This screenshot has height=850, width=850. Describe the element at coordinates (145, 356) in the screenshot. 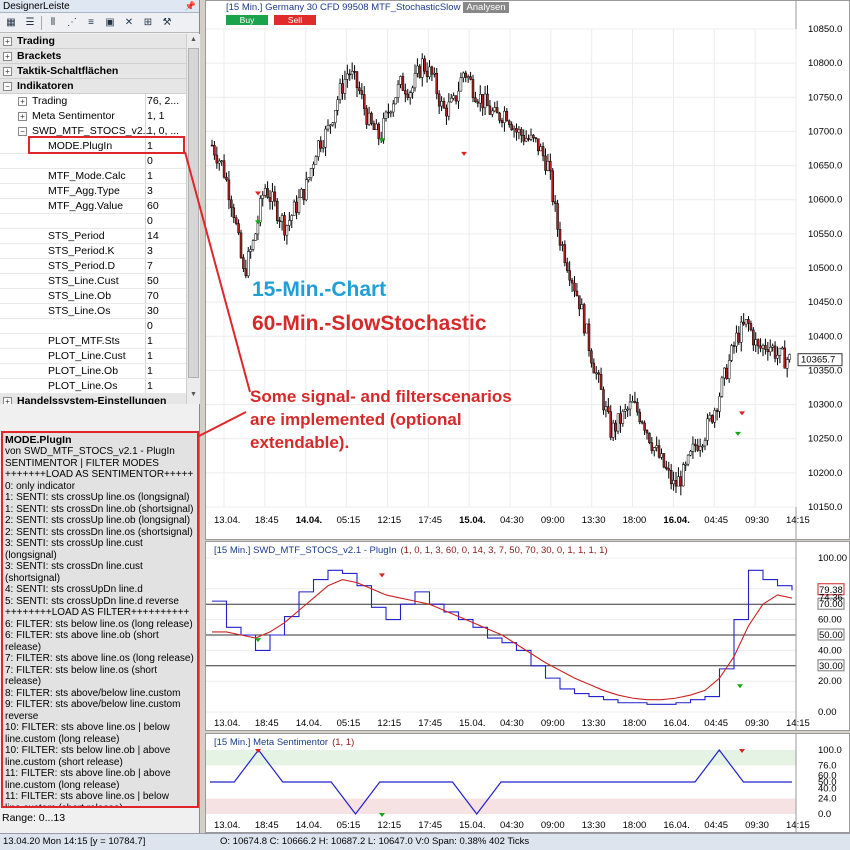

I see `column-divider` at that location.